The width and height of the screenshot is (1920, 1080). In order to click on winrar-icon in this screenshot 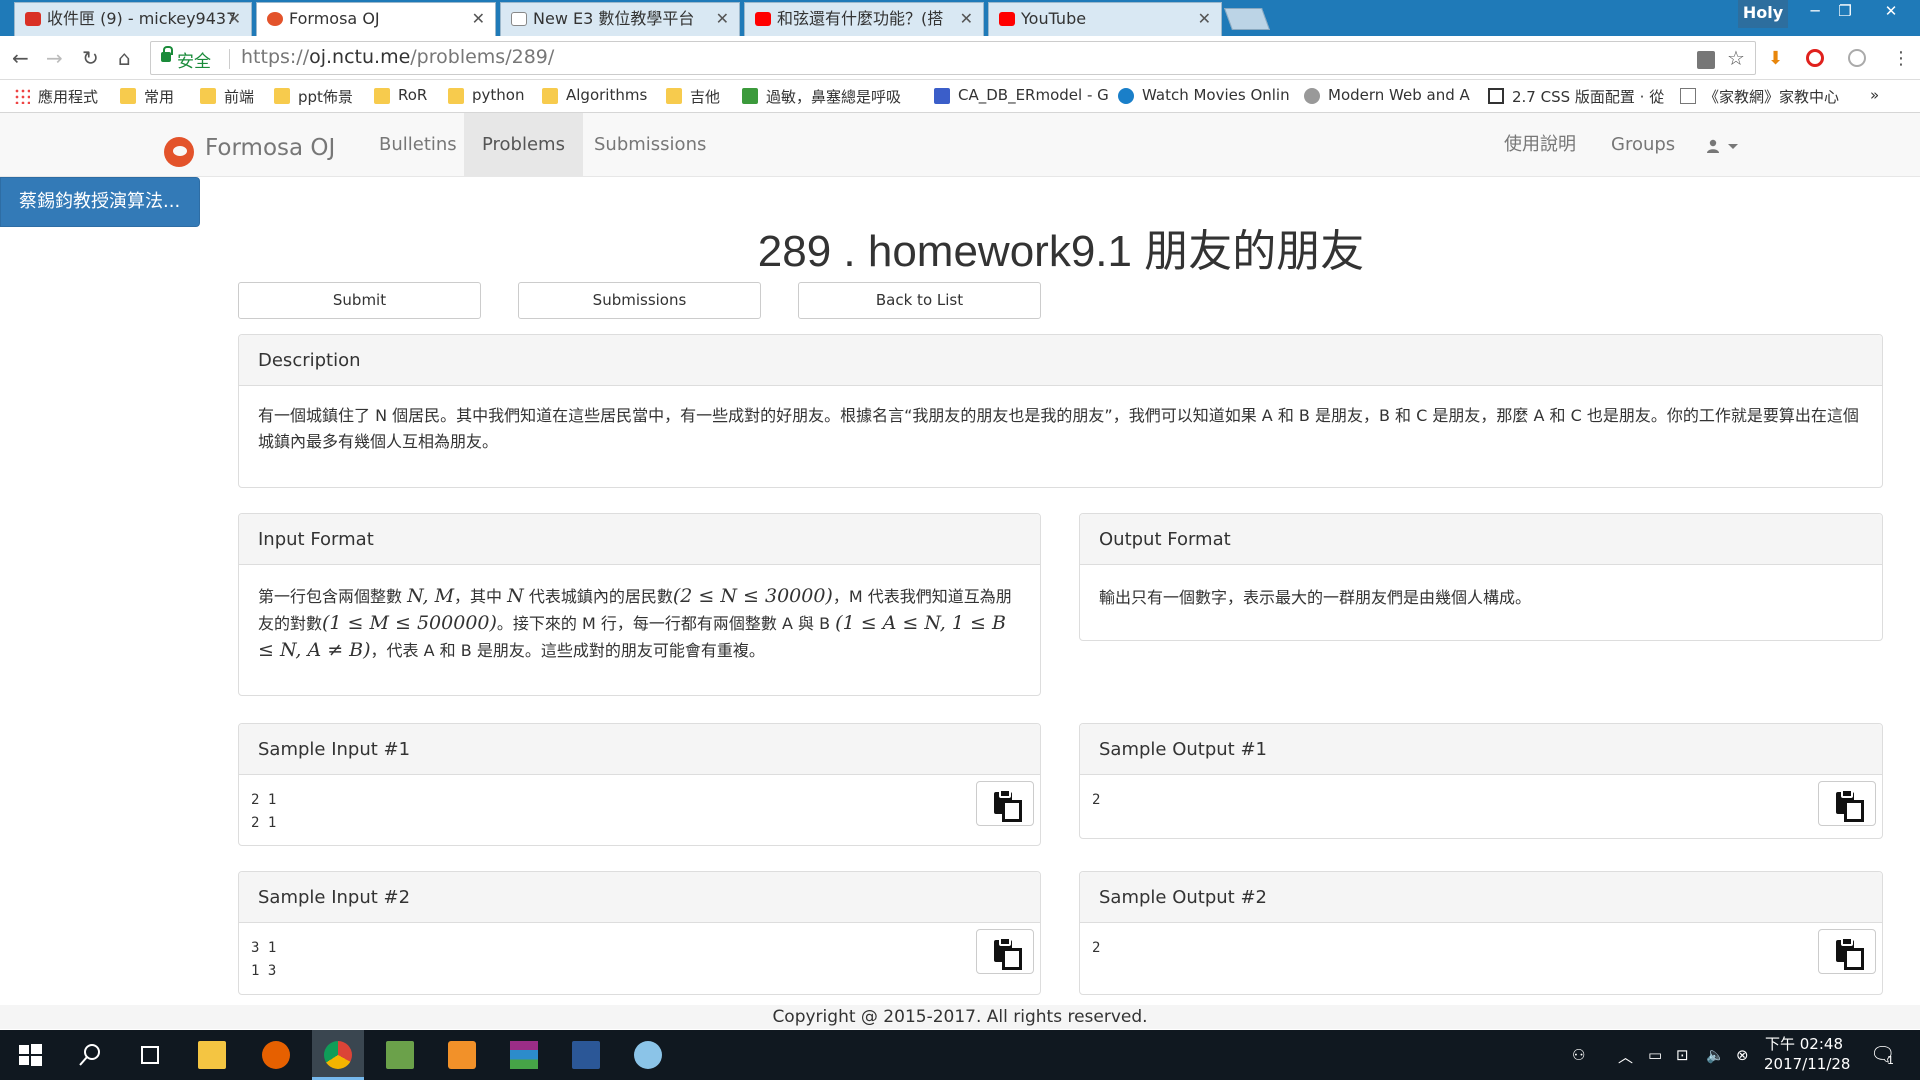, I will do `click(524, 1055)`.